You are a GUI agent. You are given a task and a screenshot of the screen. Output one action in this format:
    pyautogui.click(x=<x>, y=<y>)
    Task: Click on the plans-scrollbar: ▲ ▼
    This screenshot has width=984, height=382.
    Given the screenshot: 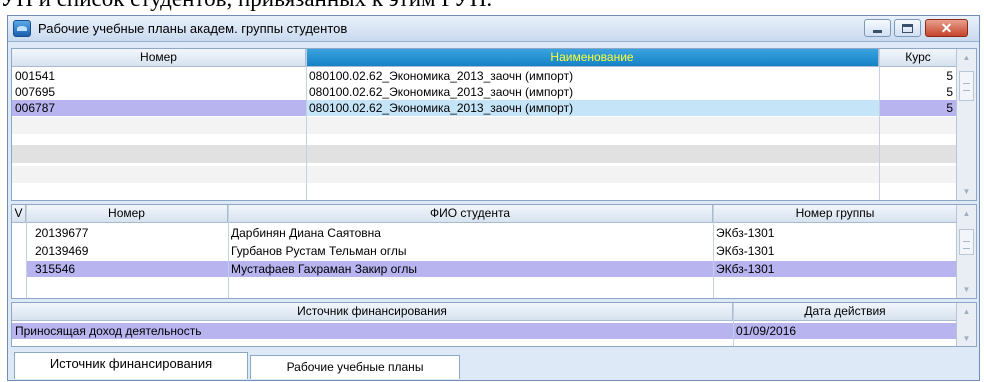 What is the action you would take?
    pyautogui.click(x=966, y=124)
    